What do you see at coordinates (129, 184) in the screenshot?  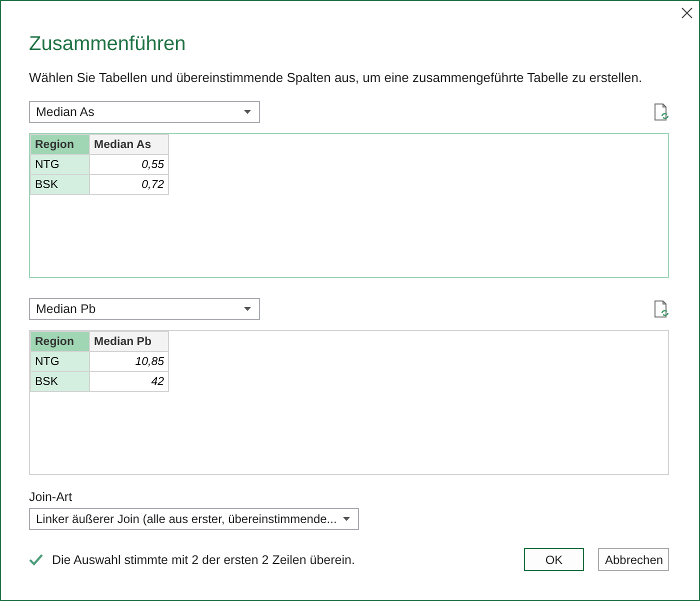 I see `table-cell: 0,72` at bounding box center [129, 184].